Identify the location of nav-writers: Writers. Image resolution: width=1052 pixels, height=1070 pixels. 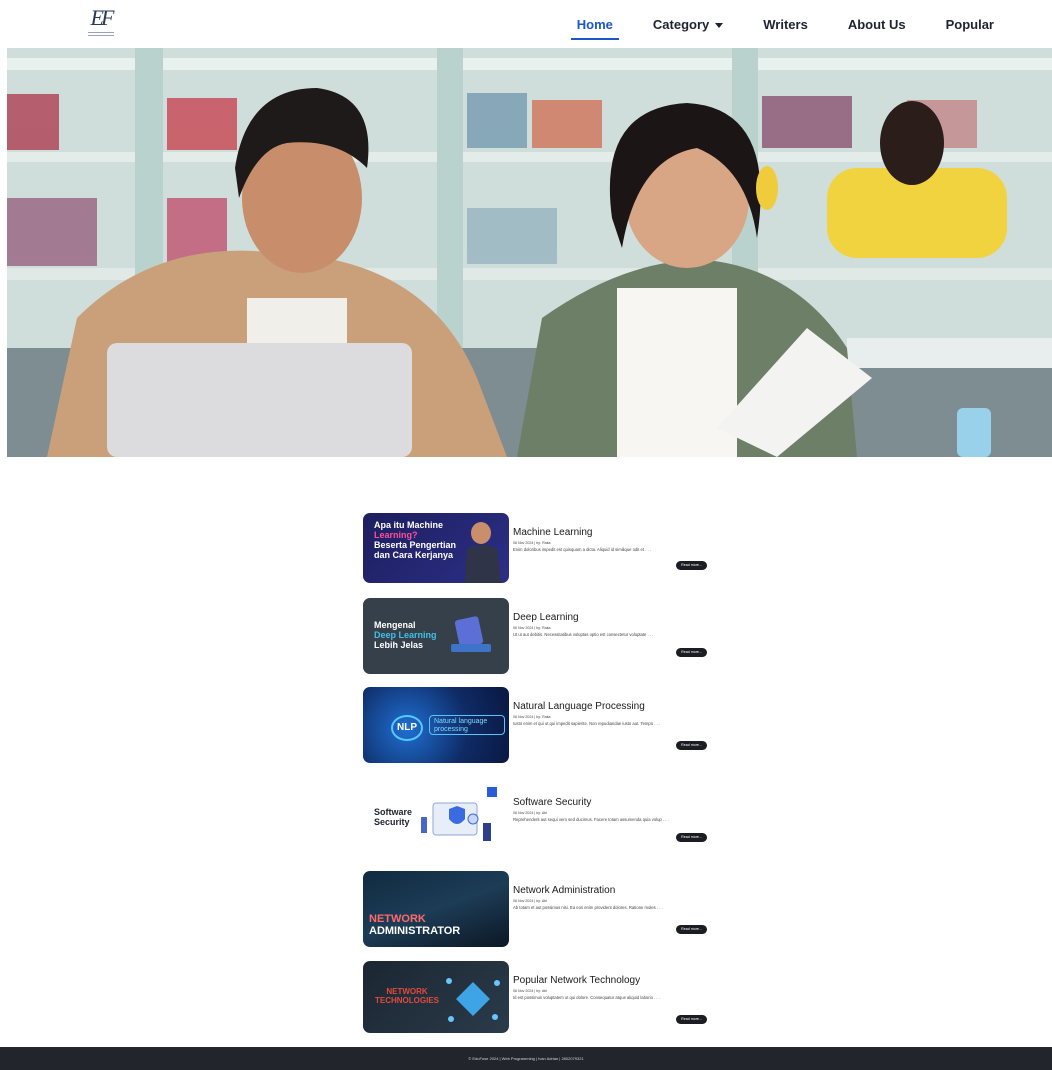
(785, 24).